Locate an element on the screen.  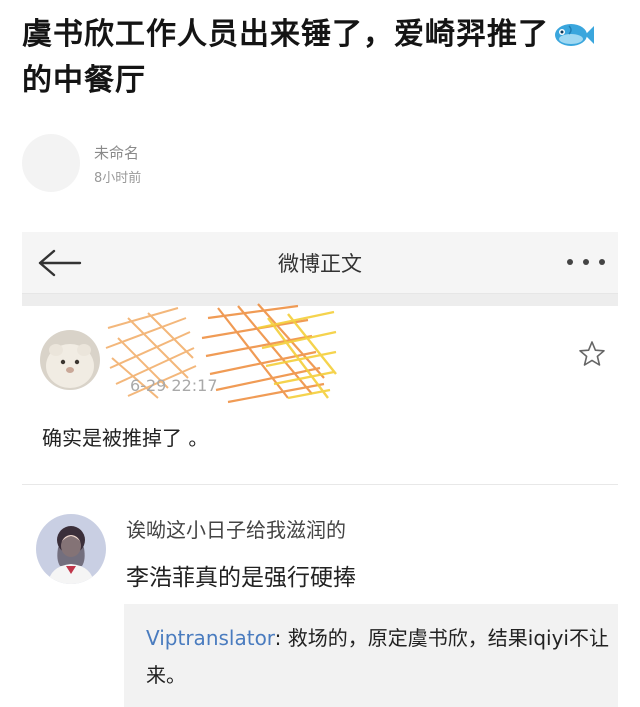
nav-title: 微博正文 is located at coordinates (320, 264).